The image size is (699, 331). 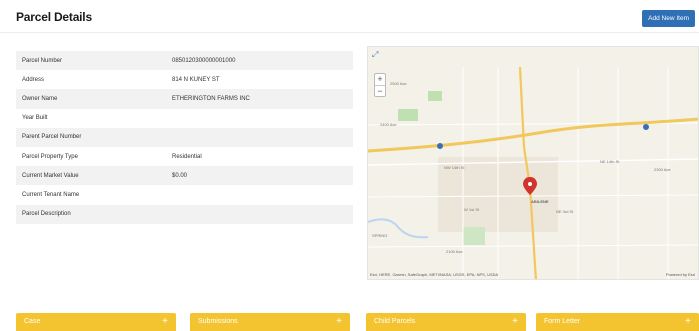 I want to click on tab-label: Case, so click(x=32, y=321).